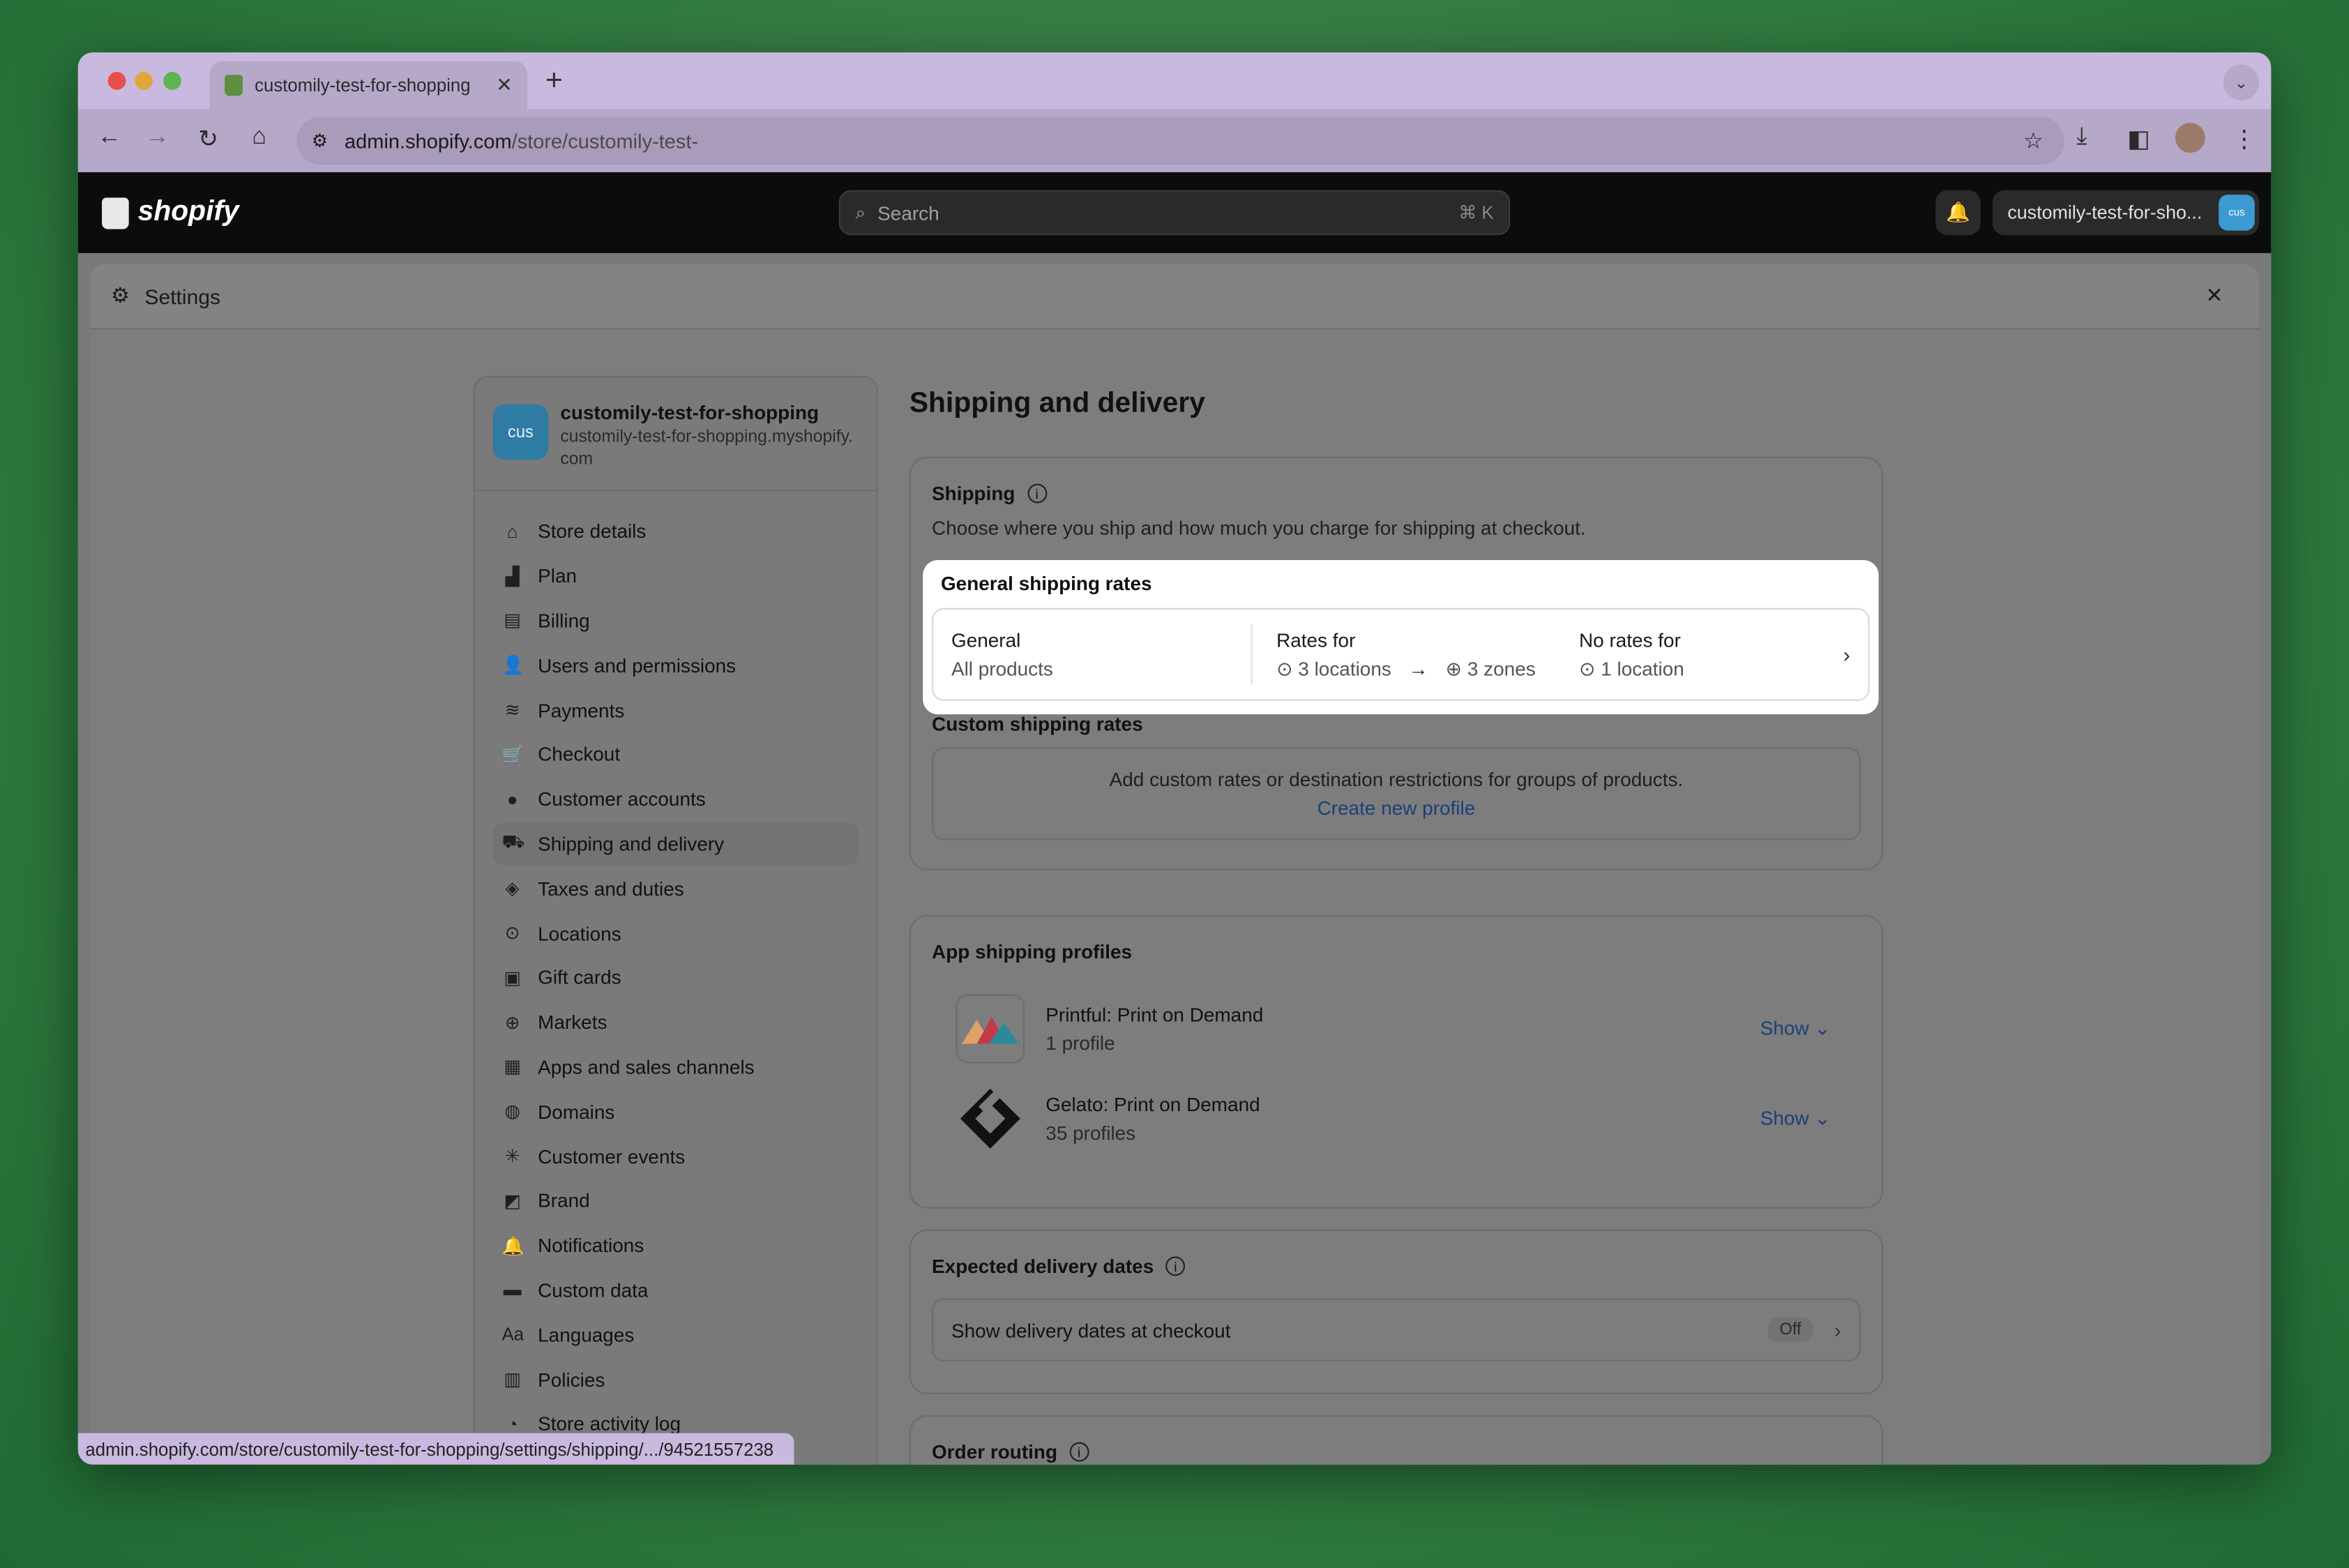 The width and height of the screenshot is (2349, 1568). What do you see at coordinates (513, 842) in the screenshot?
I see `truck-icon: ⛟` at bounding box center [513, 842].